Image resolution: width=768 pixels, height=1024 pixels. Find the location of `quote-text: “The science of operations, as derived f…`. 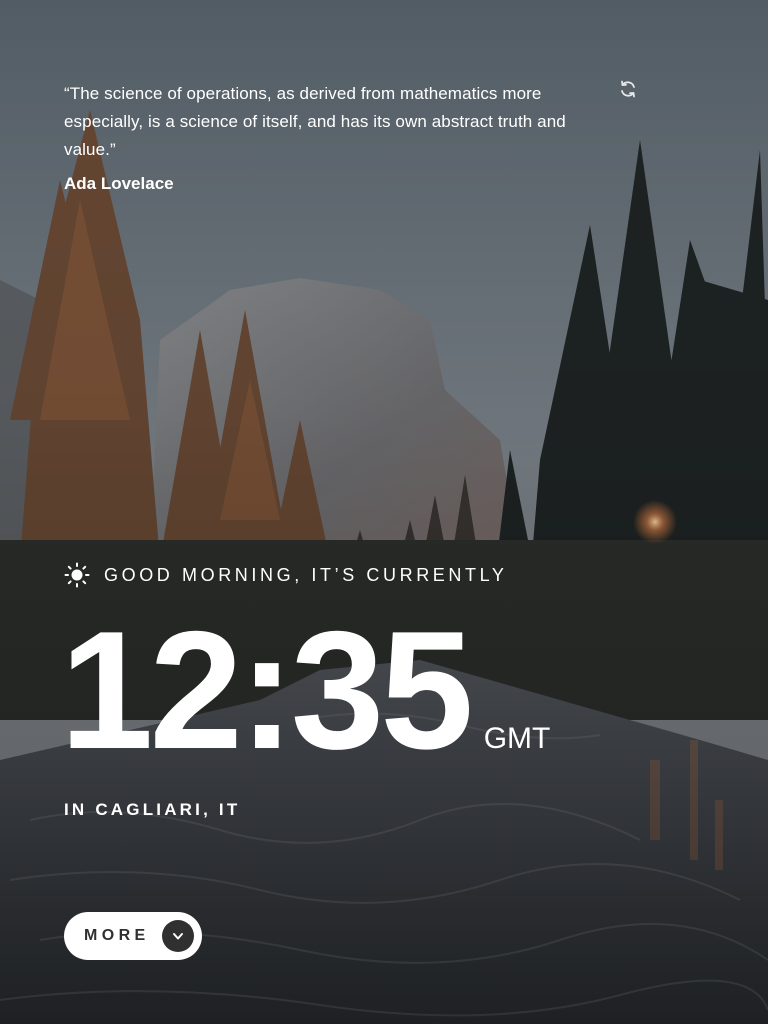

quote-text: “The science of operations, as derived f… is located at coordinates (315, 121).